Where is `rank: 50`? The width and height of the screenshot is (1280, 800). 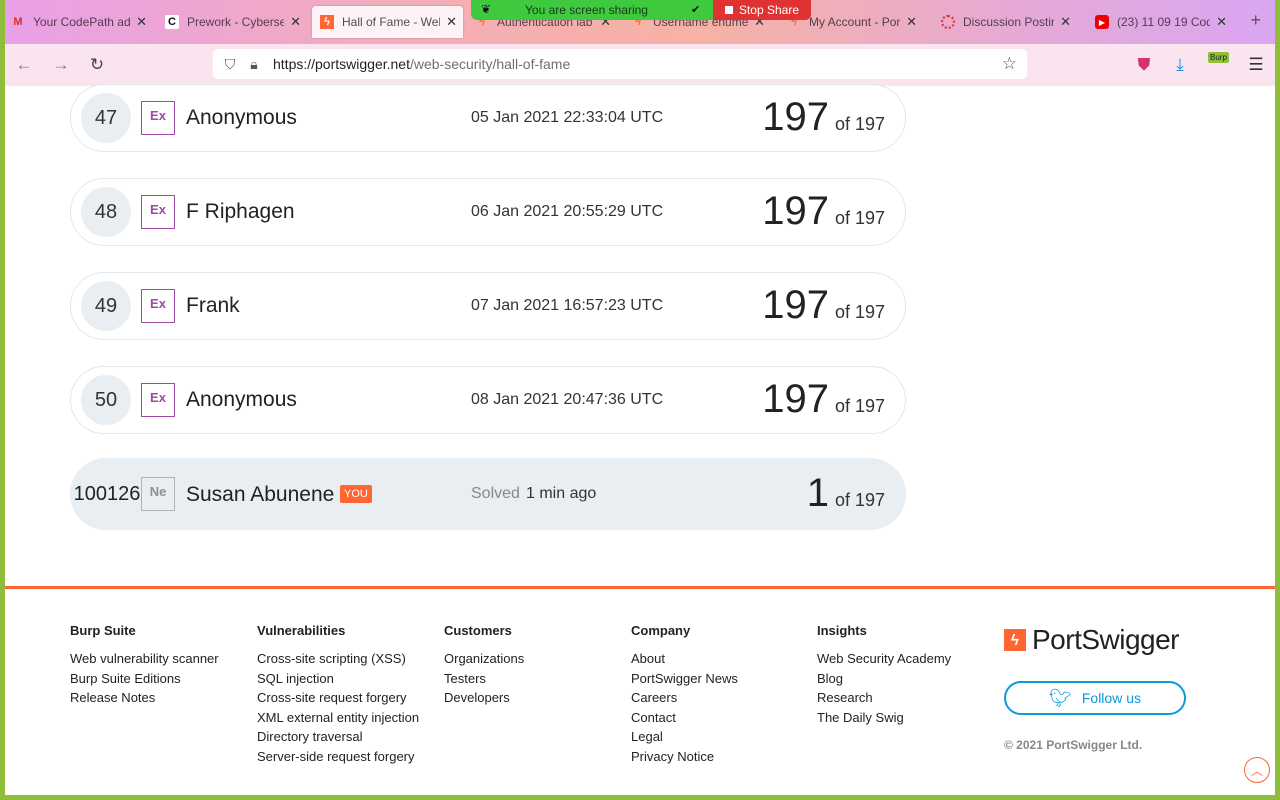
rank: 50 is located at coordinates (106, 400).